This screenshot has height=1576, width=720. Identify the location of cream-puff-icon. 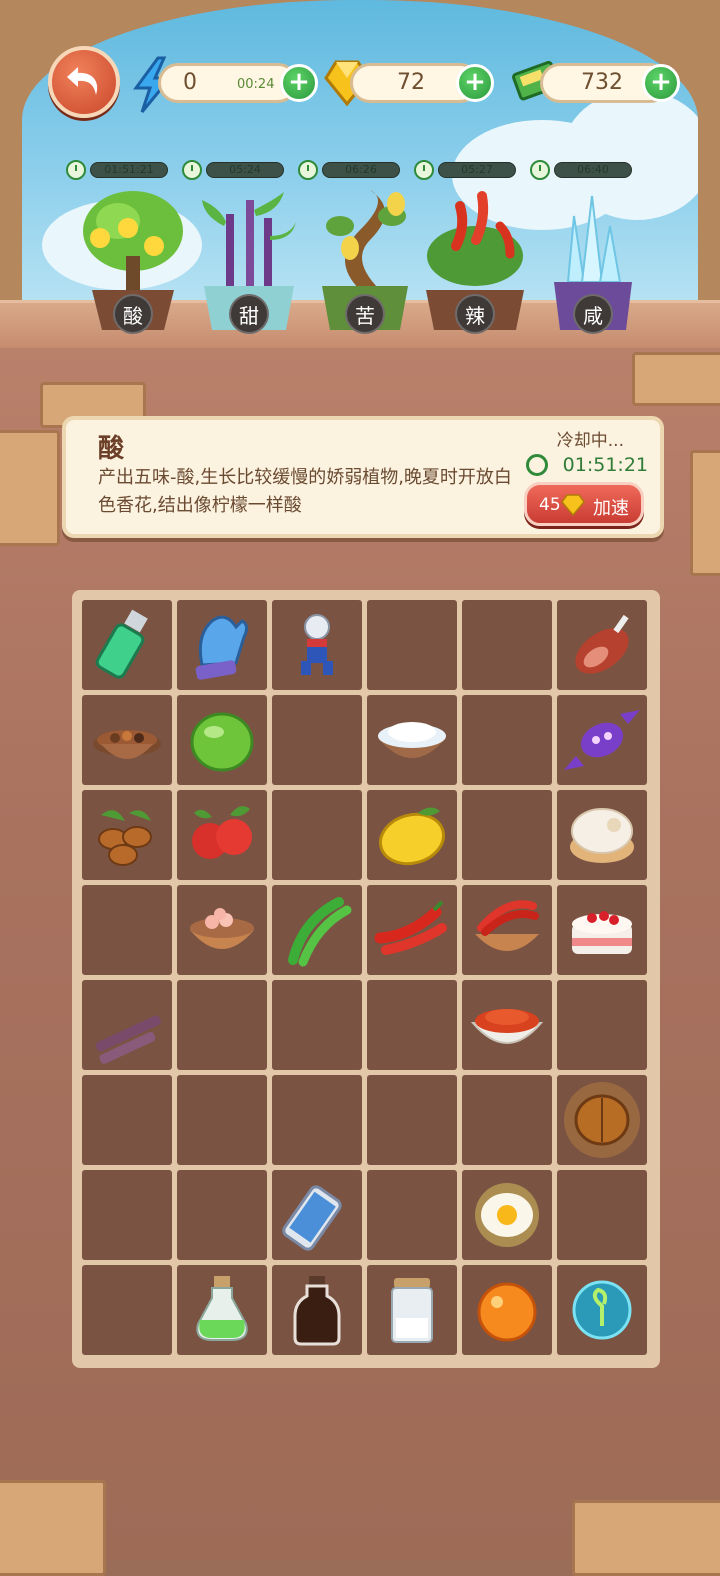
(602, 835).